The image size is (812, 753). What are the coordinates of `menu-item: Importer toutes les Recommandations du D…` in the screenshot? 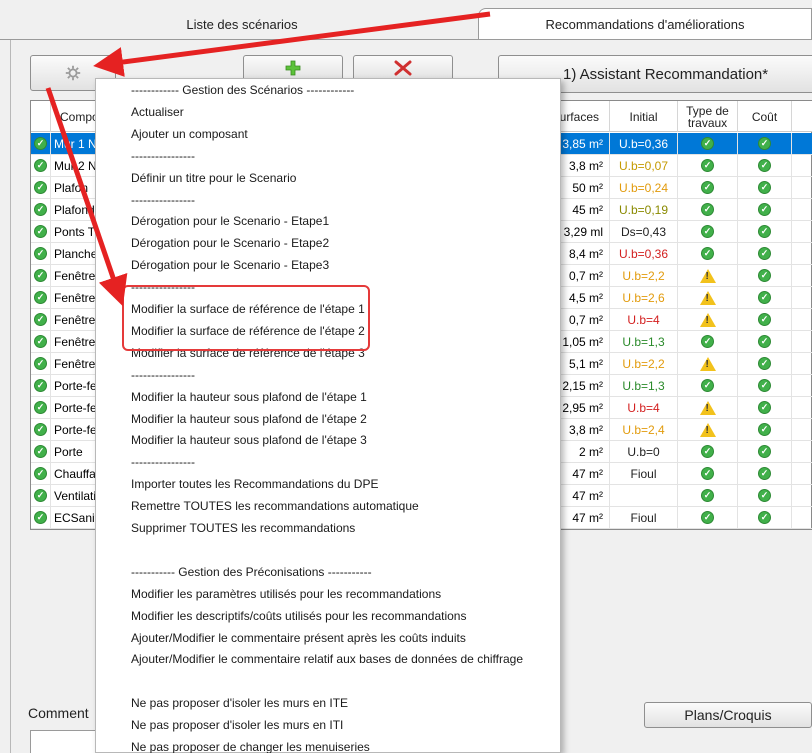 It's located at (254, 484).